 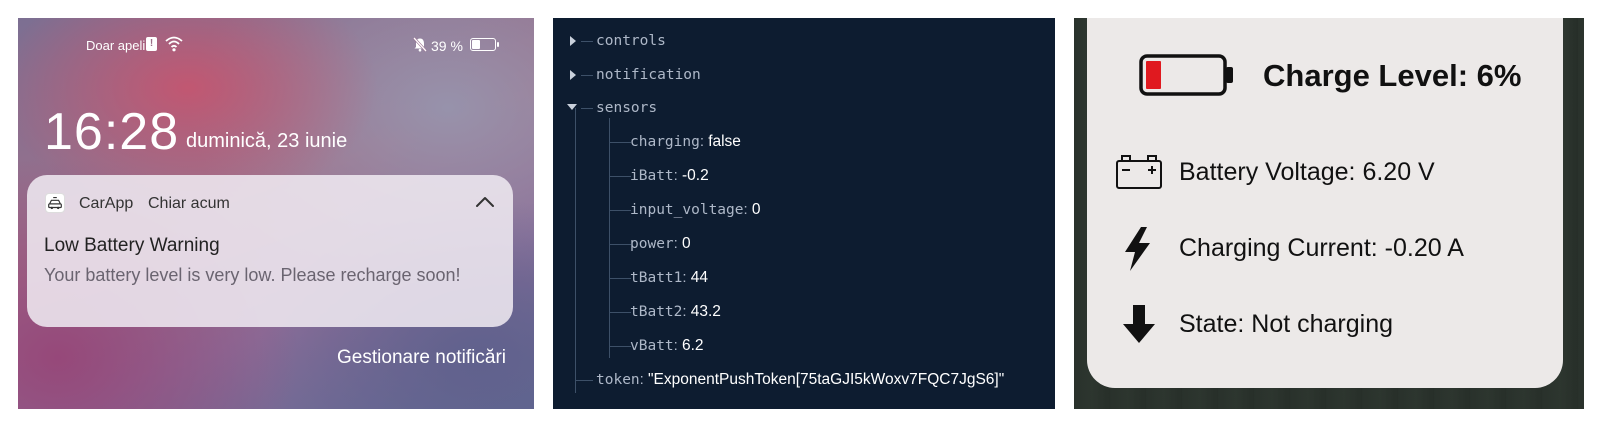 What do you see at coordinates (276, 45) in the screenshot?
I see `status-bar: Doar apeli ! 39 %` at bounding box center [276, 45].